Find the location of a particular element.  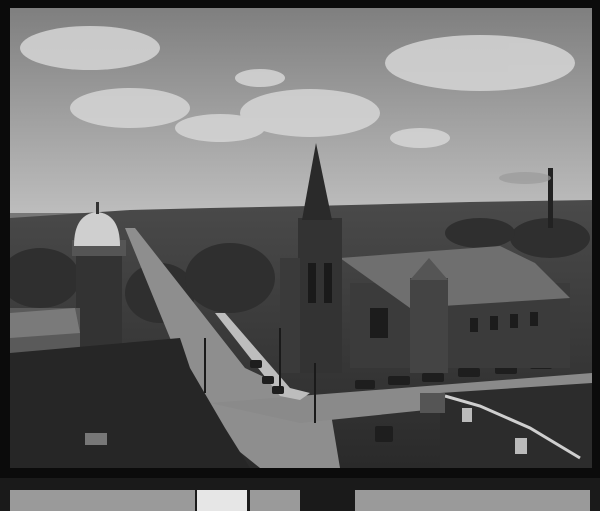

left-roof is located at coordinates (45, 323).